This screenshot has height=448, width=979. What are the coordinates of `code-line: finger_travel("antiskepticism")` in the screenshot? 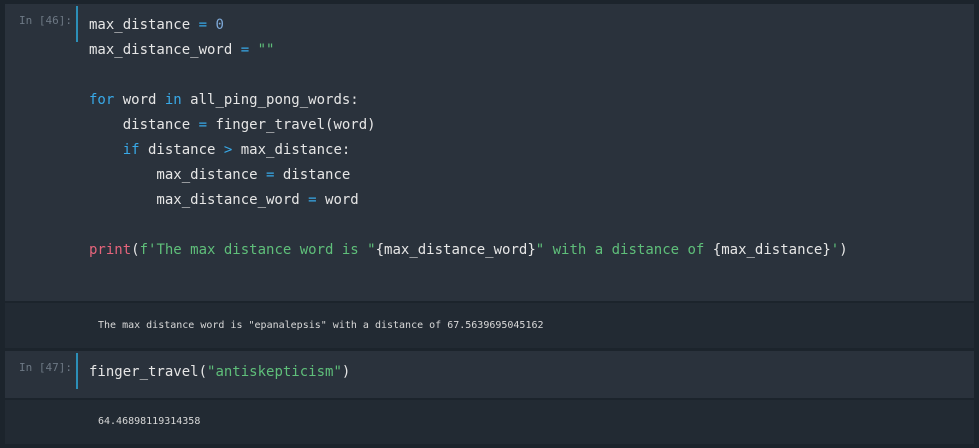 It's located at (219, 372).